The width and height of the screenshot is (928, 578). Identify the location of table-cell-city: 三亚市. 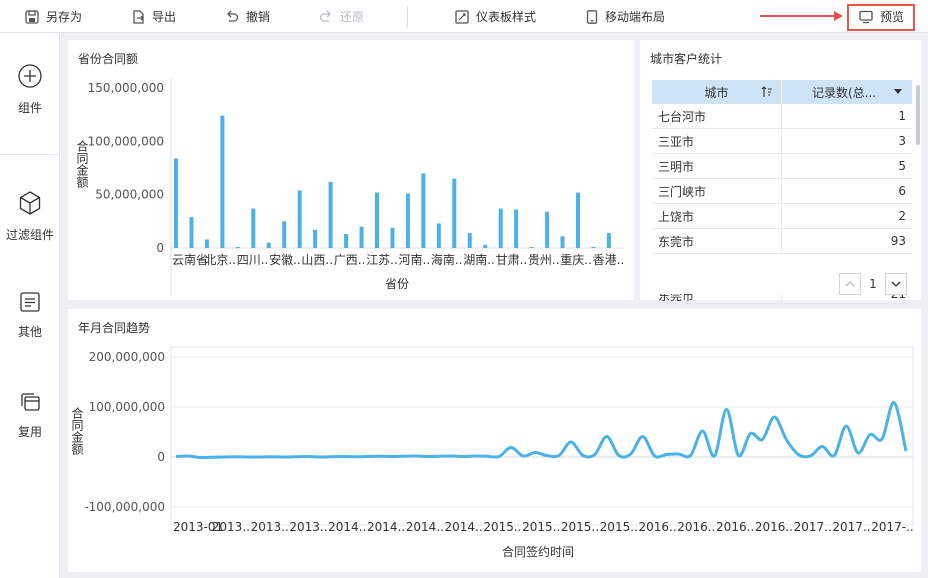
(717, 141).